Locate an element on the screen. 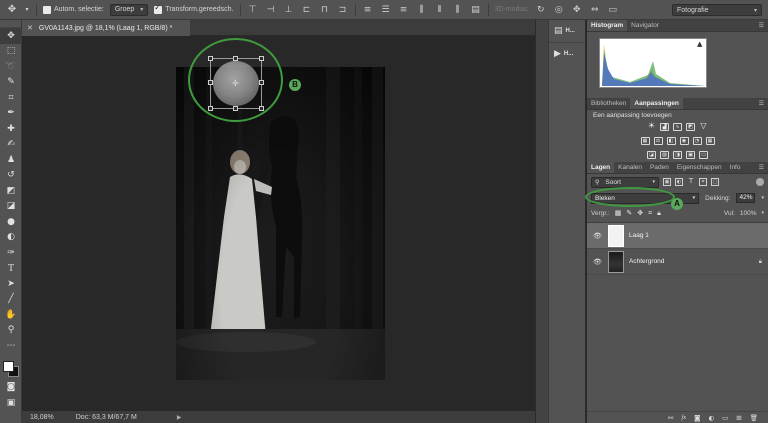  layer-filter-dropdown: ⚲ Soort ▾ is located at coordinates (625, 182).